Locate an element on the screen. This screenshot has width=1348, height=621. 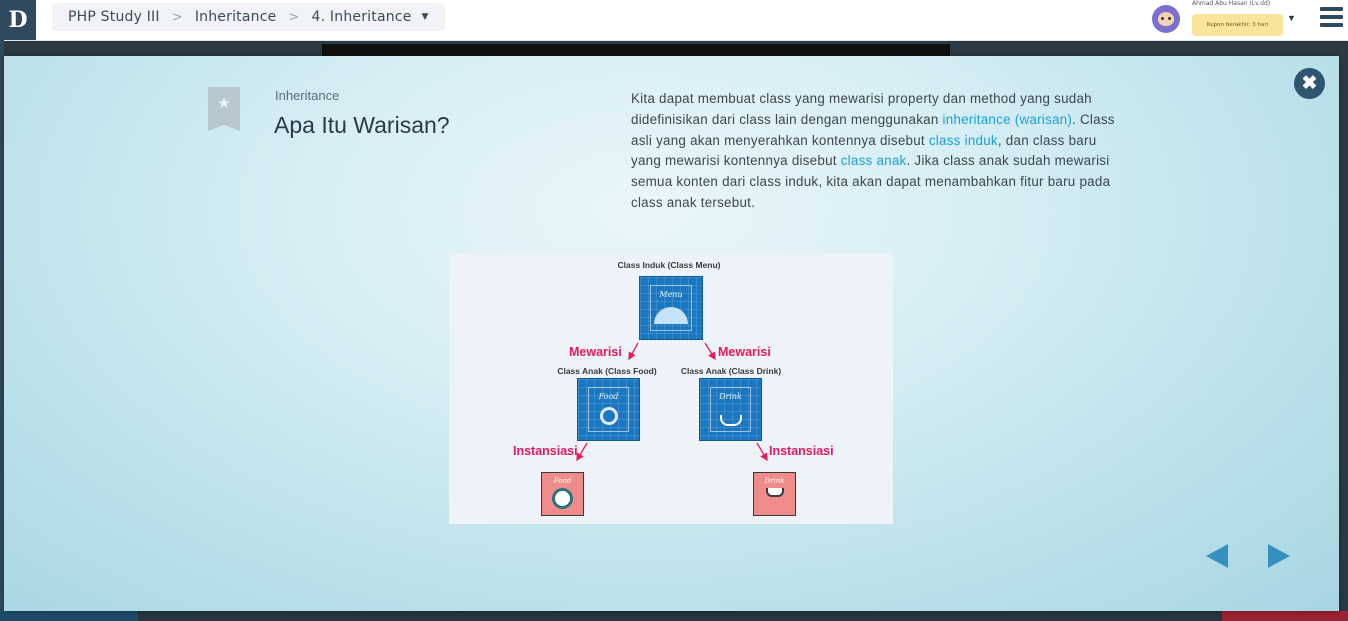
slide-subtitle: Inheritance is located at coordinates (307, 95).